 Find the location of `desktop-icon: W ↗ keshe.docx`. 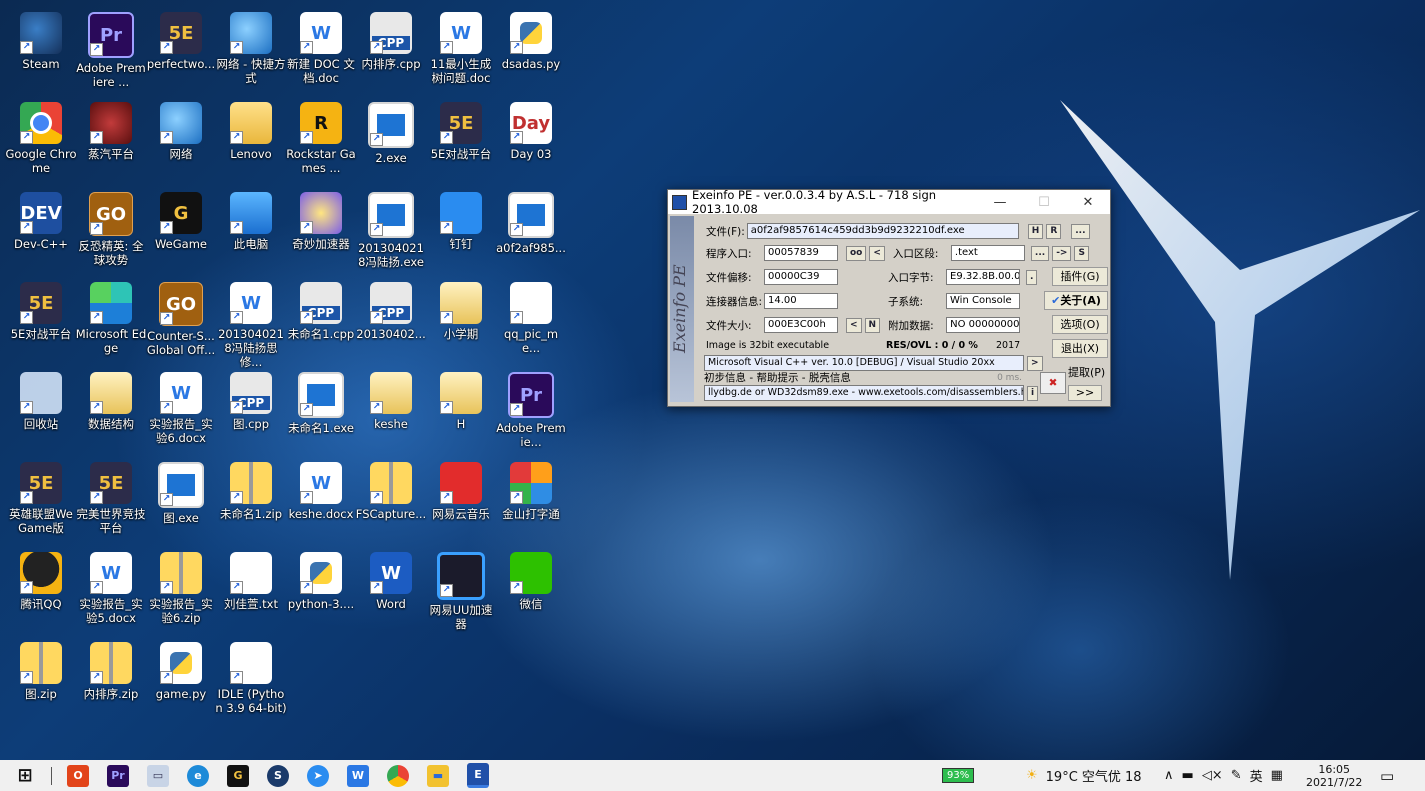

desktop-icon: W ↗ keshe.docx is located at coordinates (321, 501).